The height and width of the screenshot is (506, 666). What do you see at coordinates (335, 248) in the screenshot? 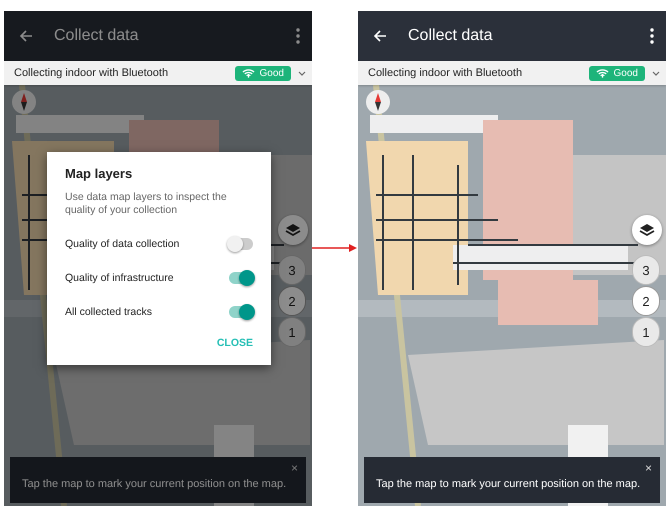
I see `connector-arrow` at bounding box center [335, 248].